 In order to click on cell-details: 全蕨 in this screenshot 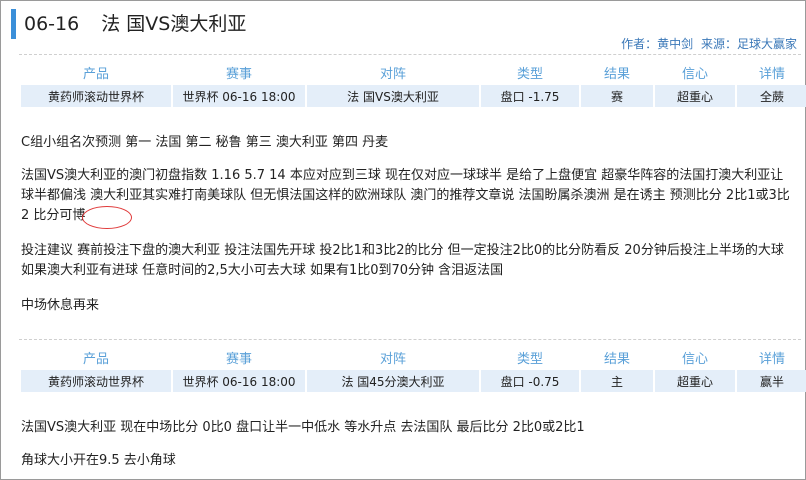, I will do `click(771, 96)`.